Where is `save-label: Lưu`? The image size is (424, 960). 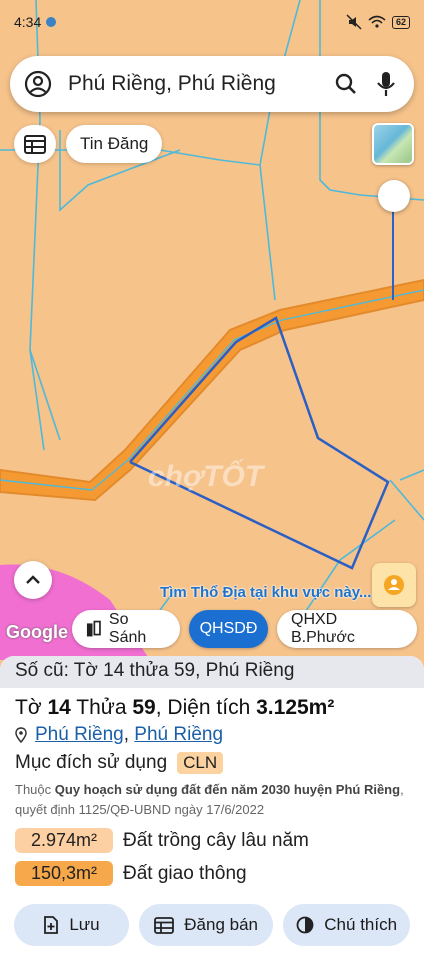
save-label: Lưu is located at coordinates (84, 924).